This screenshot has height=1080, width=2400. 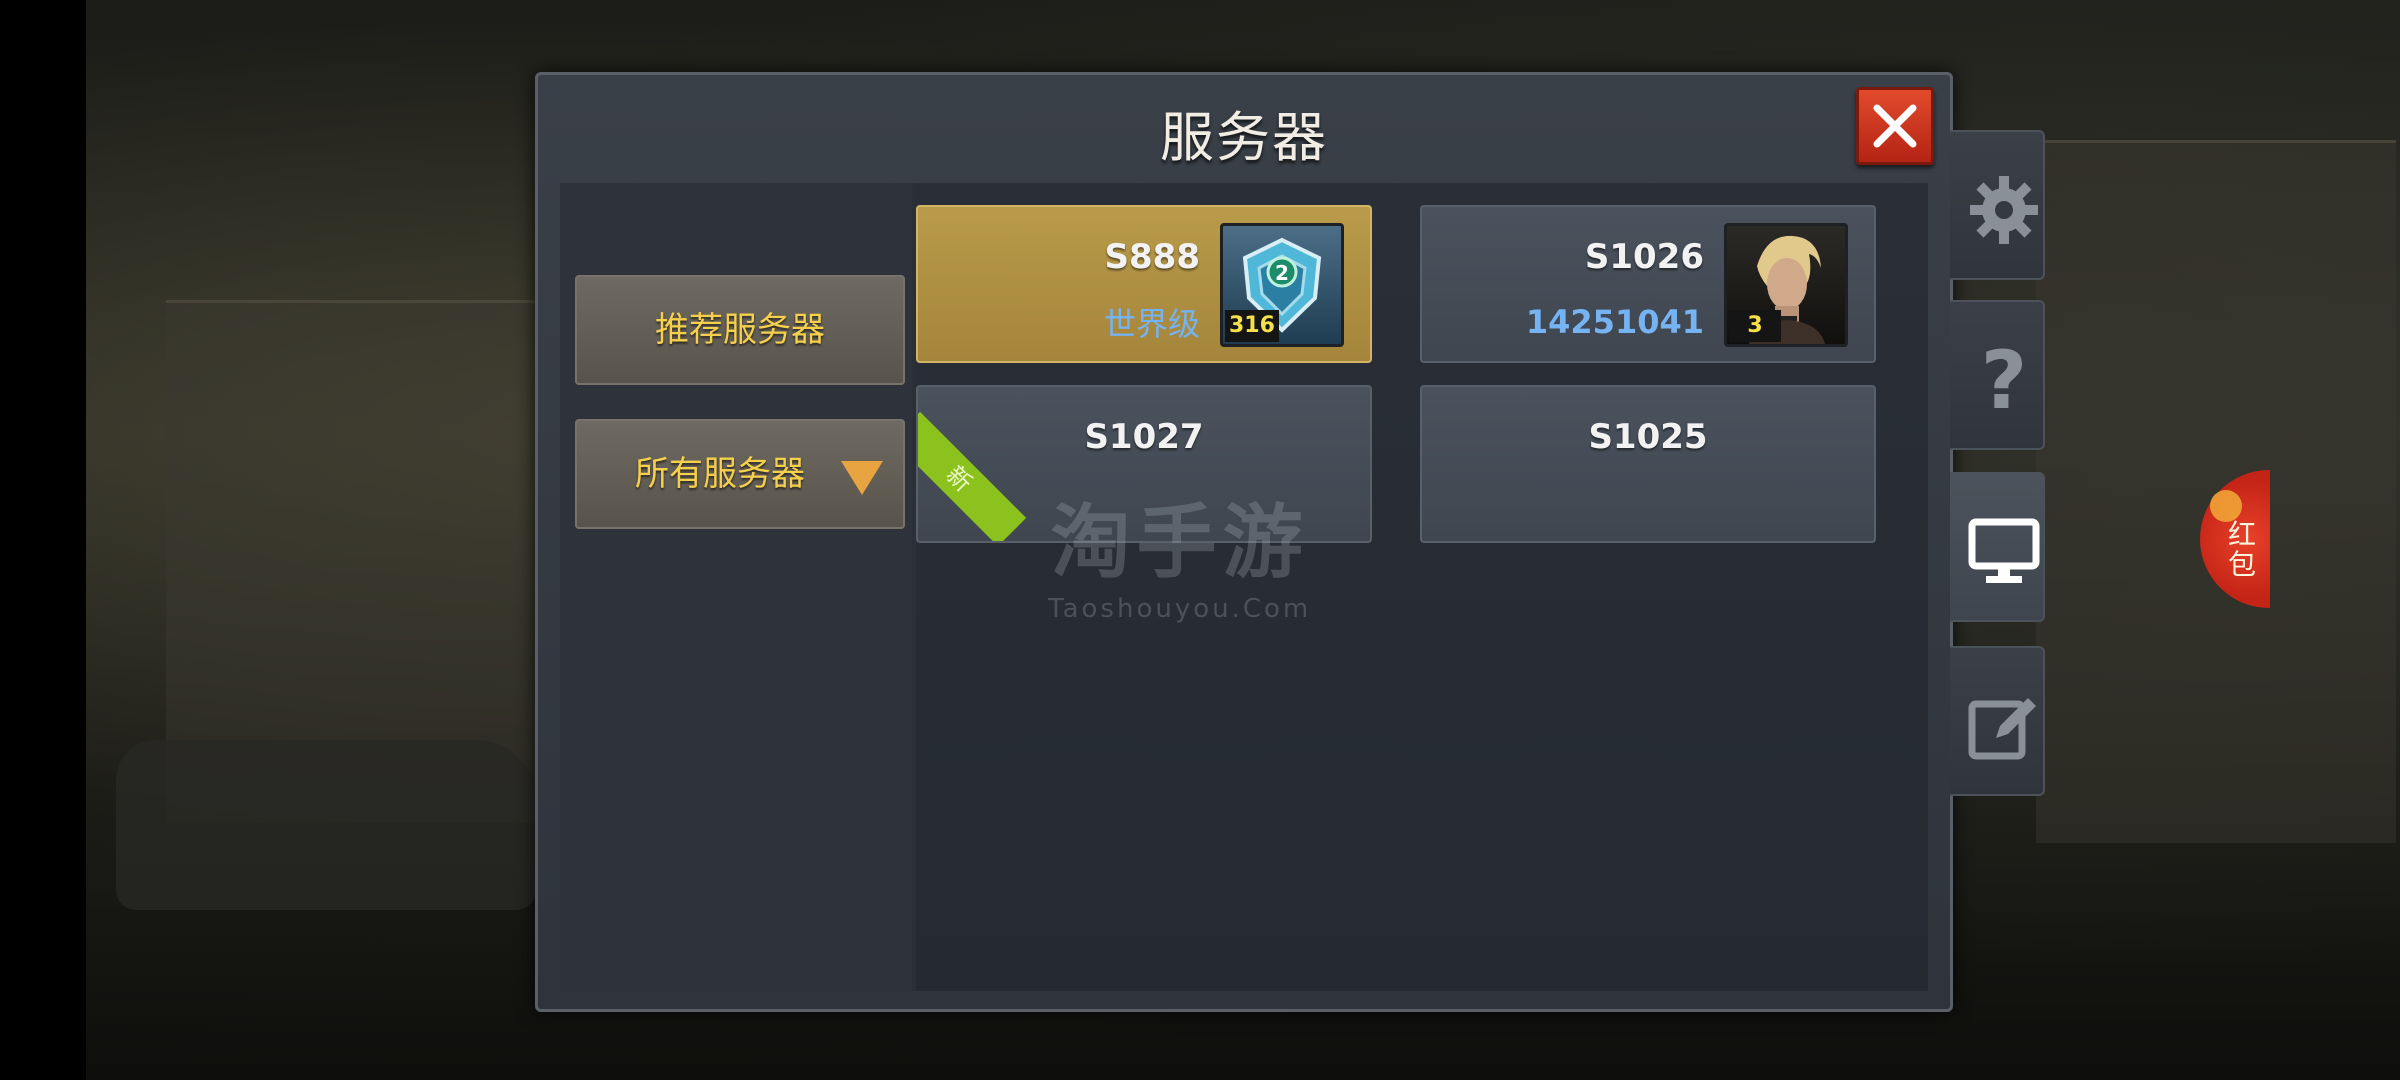 What do you see at coordinates (2216, 491) in the screenshot?
I see `background-house` at bounding box center [2216, 491].